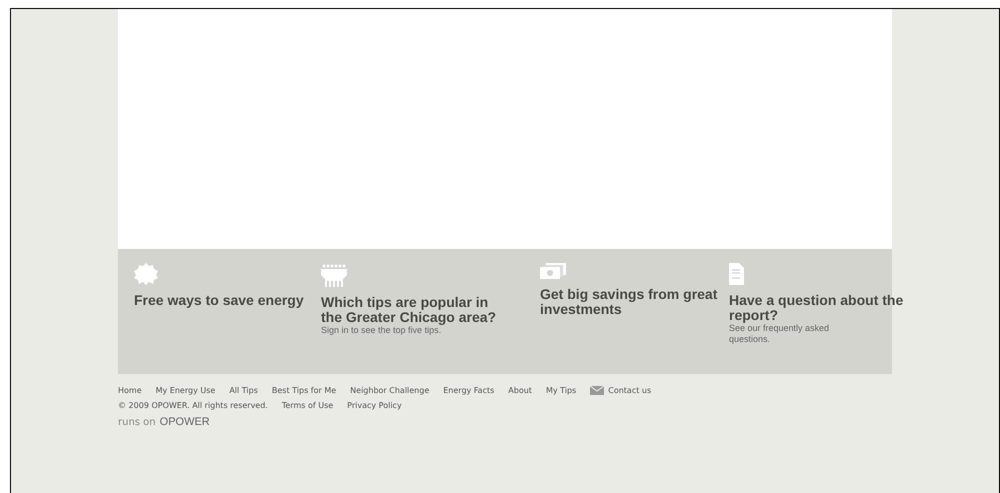  I want to click on nav-link: All Tips, so click(243, 390).